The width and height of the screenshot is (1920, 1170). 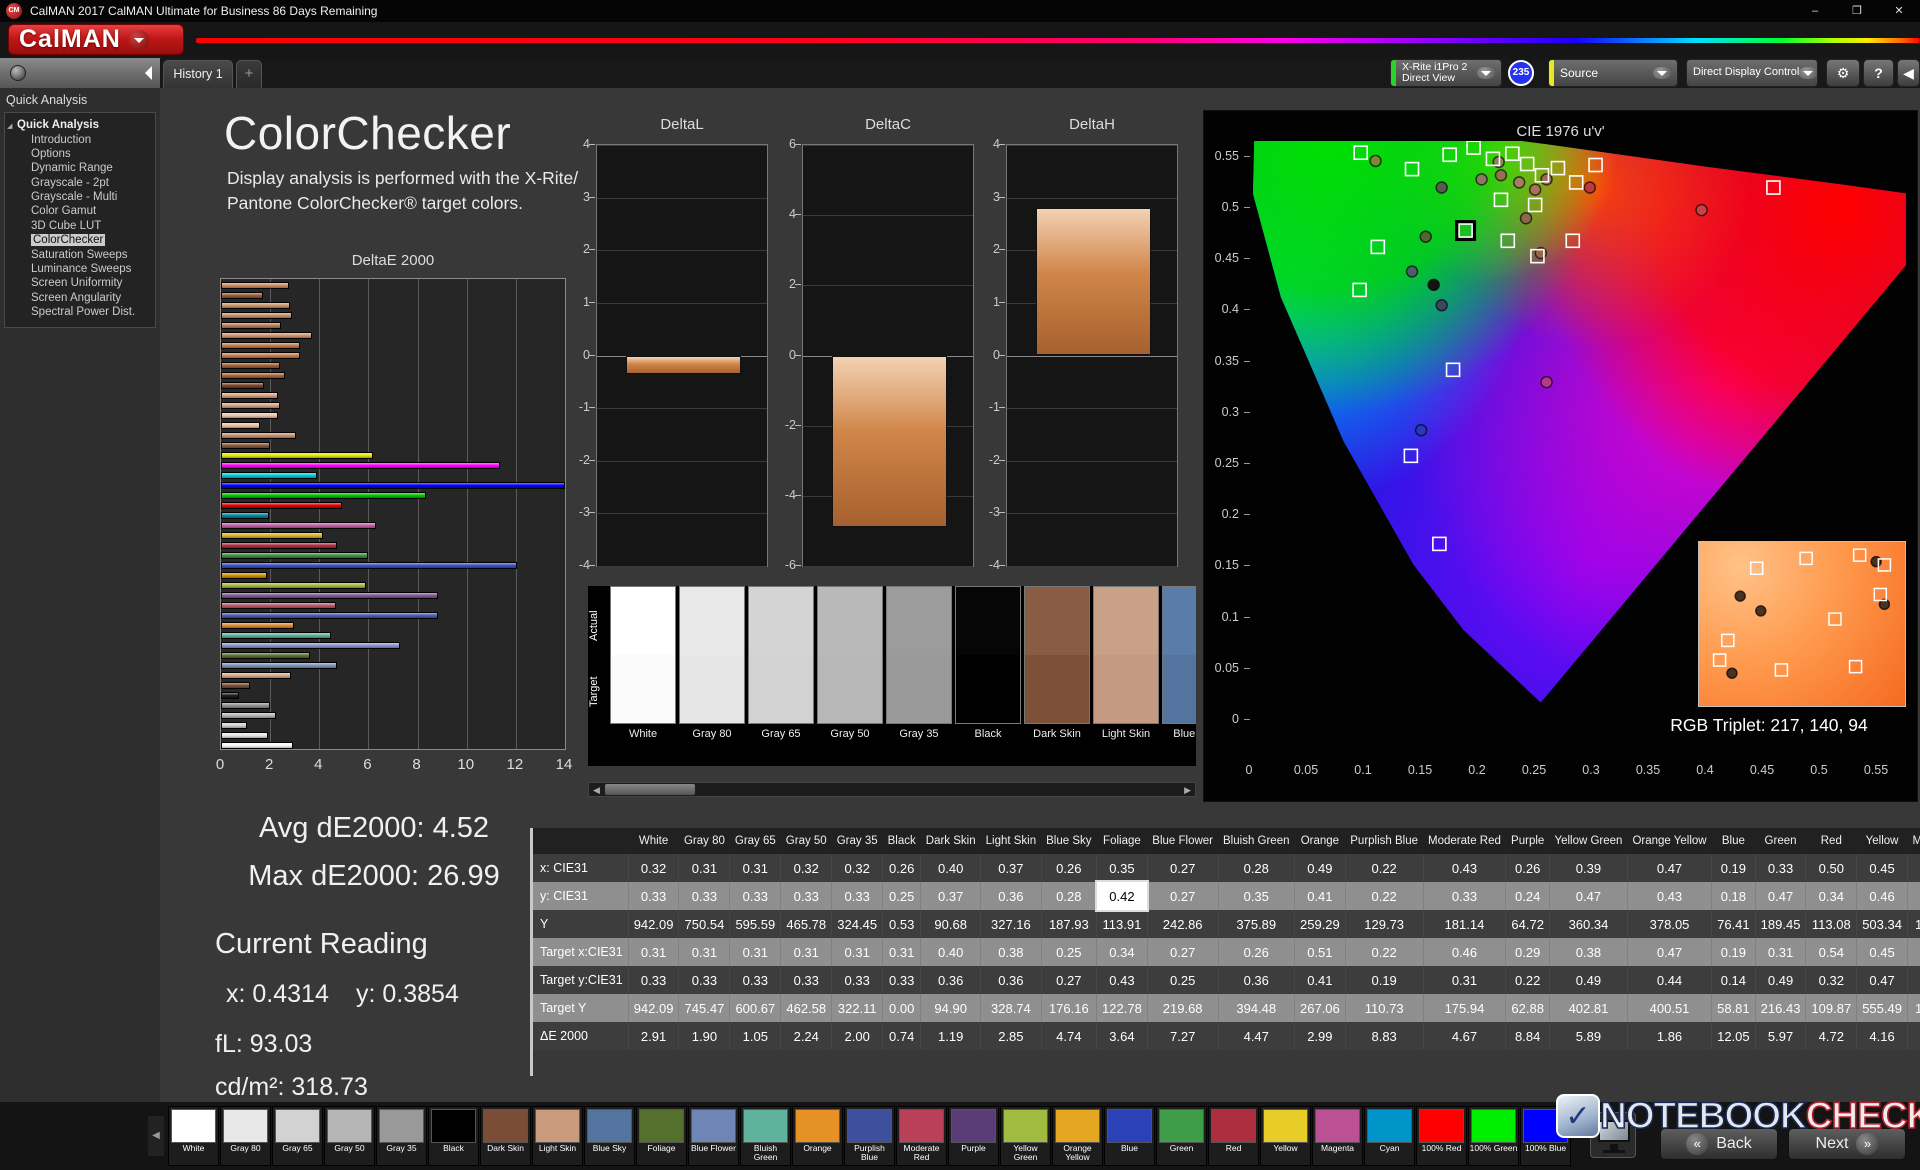 I want to click on sidebar-item-introduction: Introduction, so click(x=80, y=139).